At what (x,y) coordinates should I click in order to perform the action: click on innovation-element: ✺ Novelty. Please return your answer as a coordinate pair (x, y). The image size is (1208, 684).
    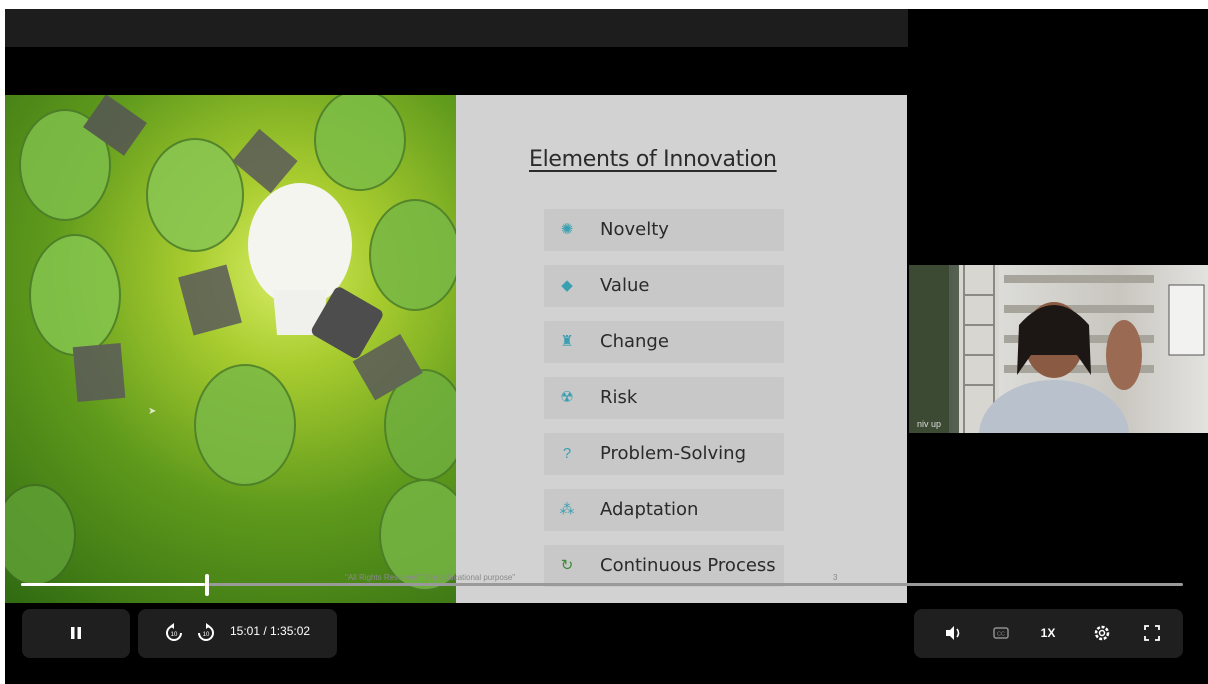
    Looking at the image, I should click on (664, 230).